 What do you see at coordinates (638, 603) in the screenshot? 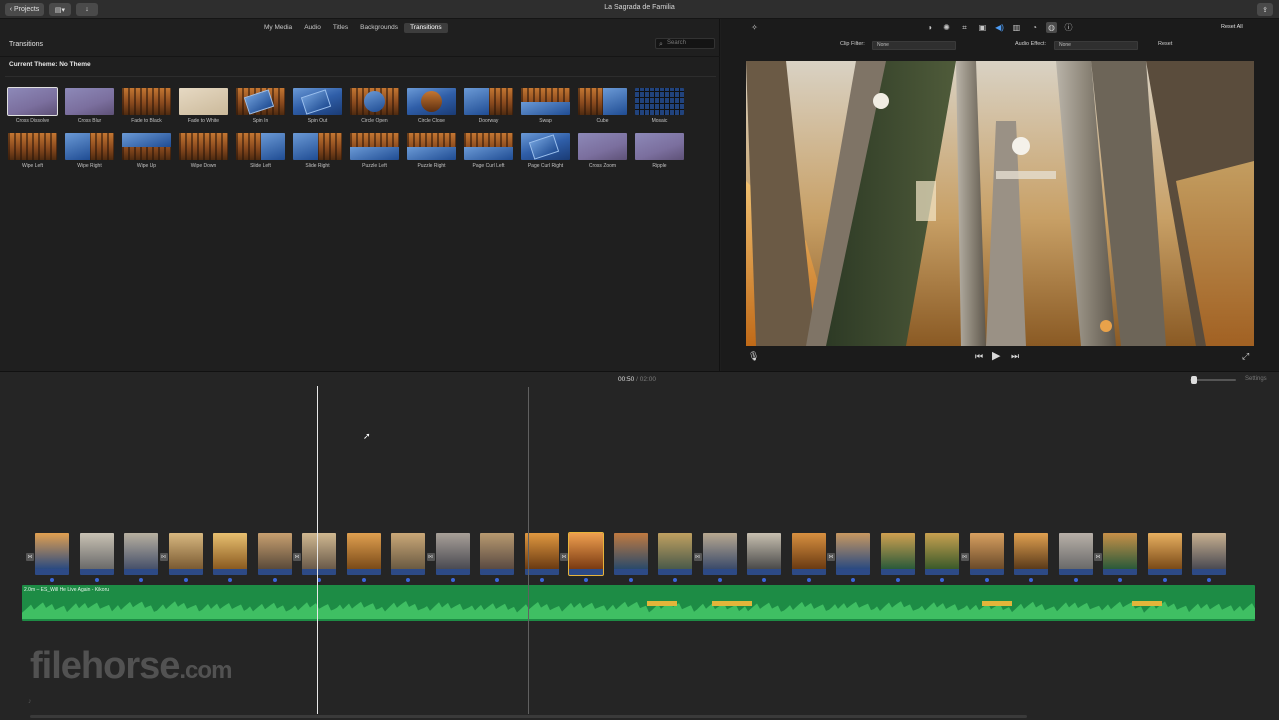
I see `audio-track: 2.0m – ES_Will He Live Again - Kikoru` at bounding box center [638, 603].